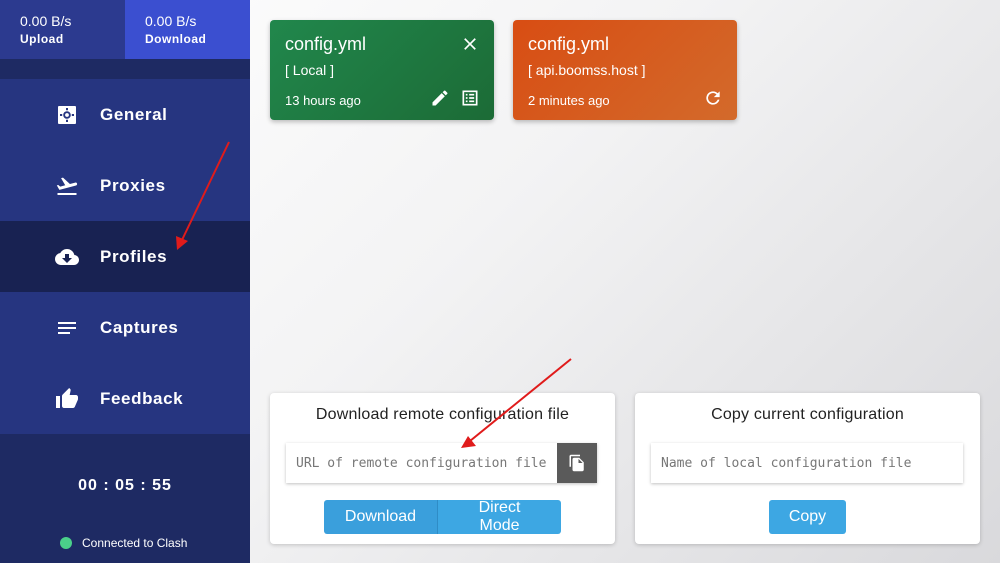 The height and width of the screenshot is (563, 1000). What do you see at coordinates (807, 517) in the screenshot?
I see `copy-button: Copy` at bounding box center [807, 517].